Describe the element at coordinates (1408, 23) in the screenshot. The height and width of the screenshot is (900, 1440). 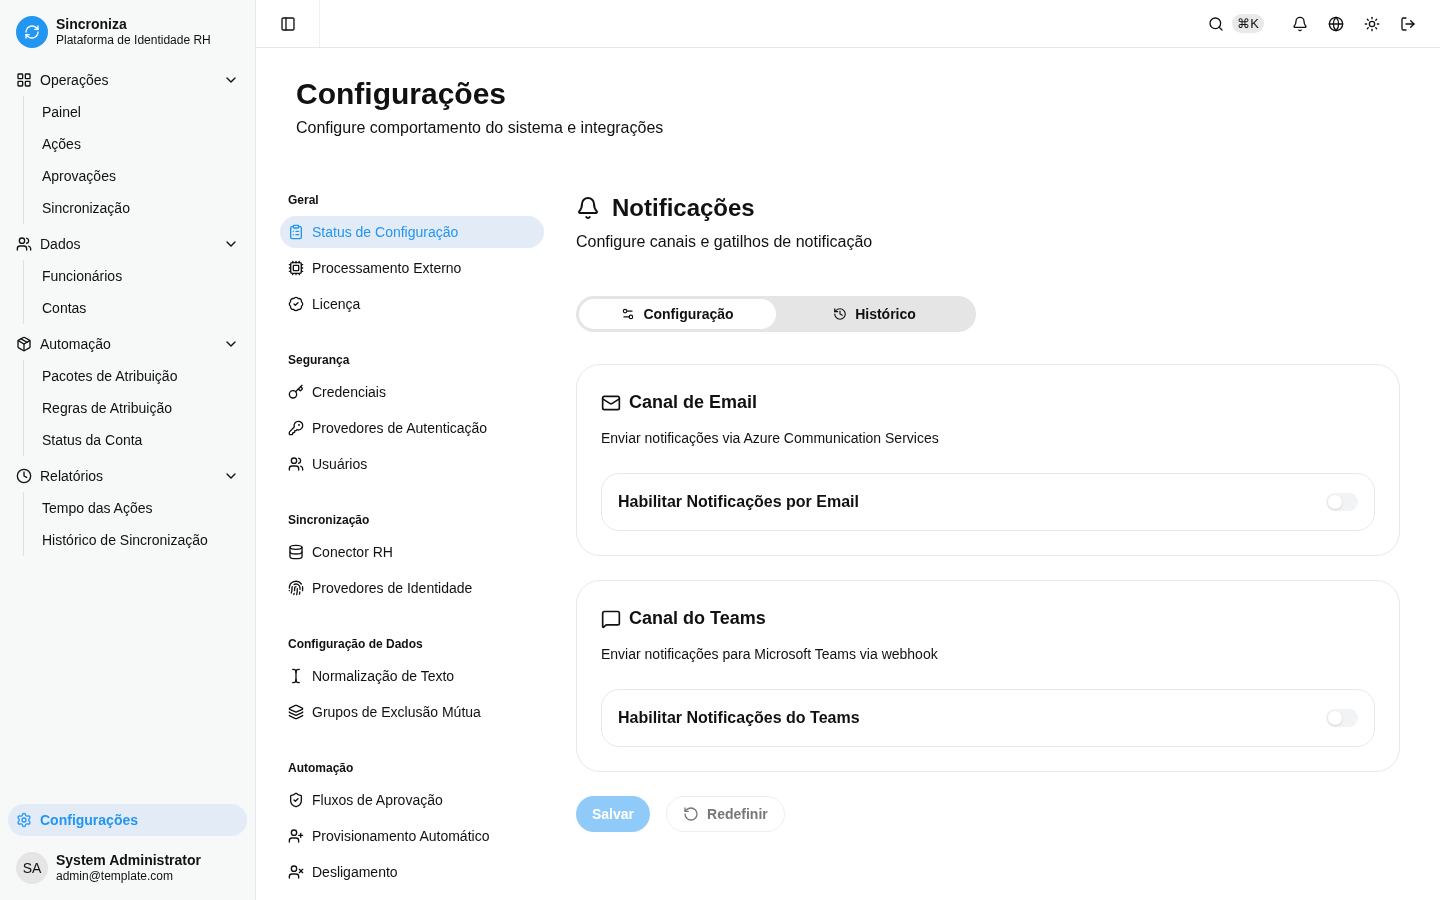
I see `logout-icon` at that location.